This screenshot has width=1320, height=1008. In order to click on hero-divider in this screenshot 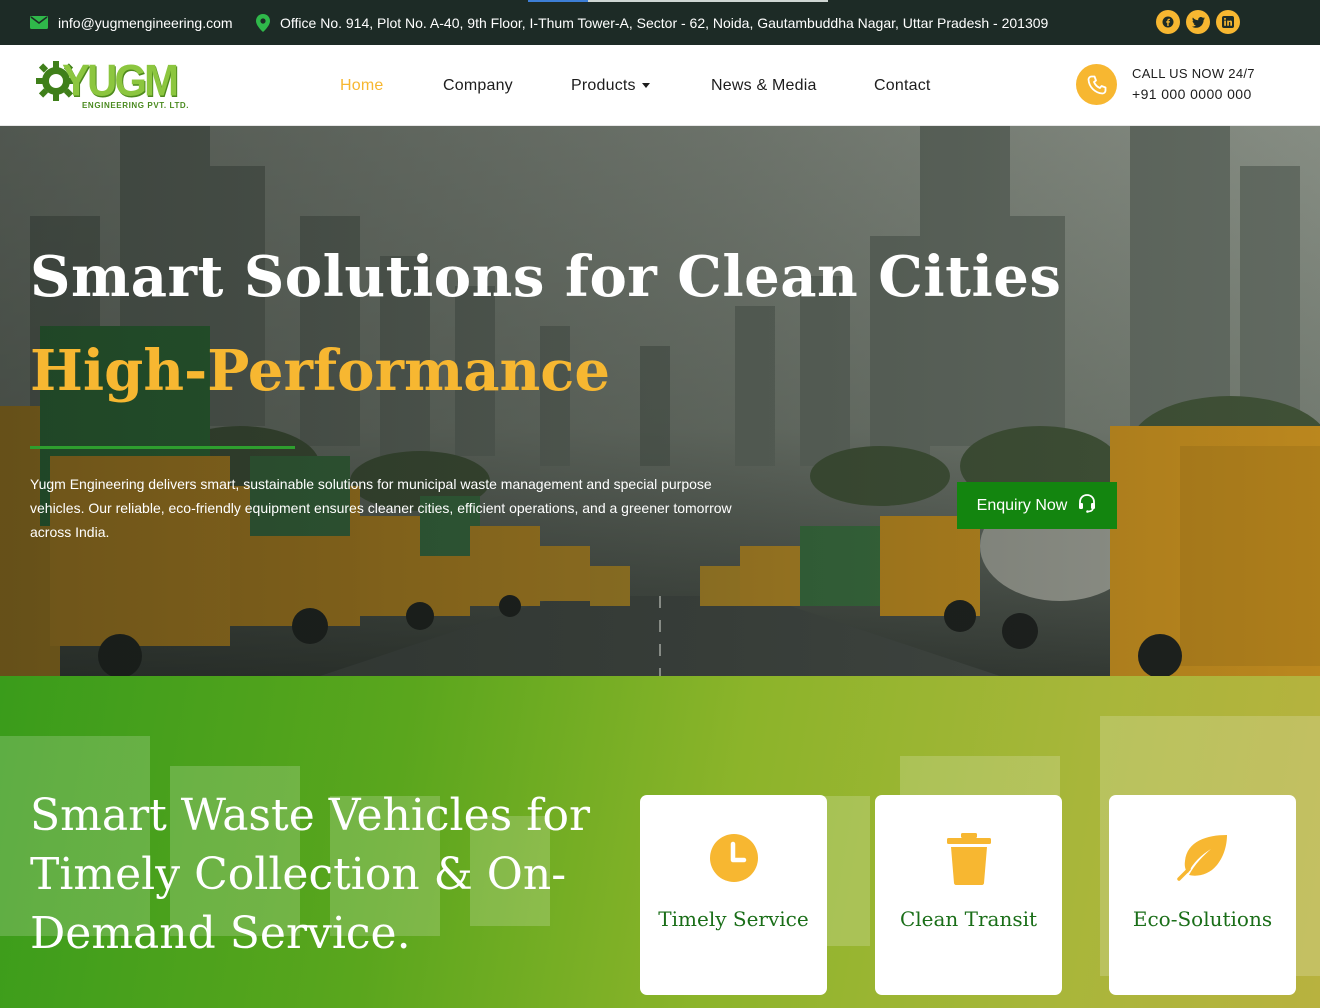, I will do `click(162, 447)`.